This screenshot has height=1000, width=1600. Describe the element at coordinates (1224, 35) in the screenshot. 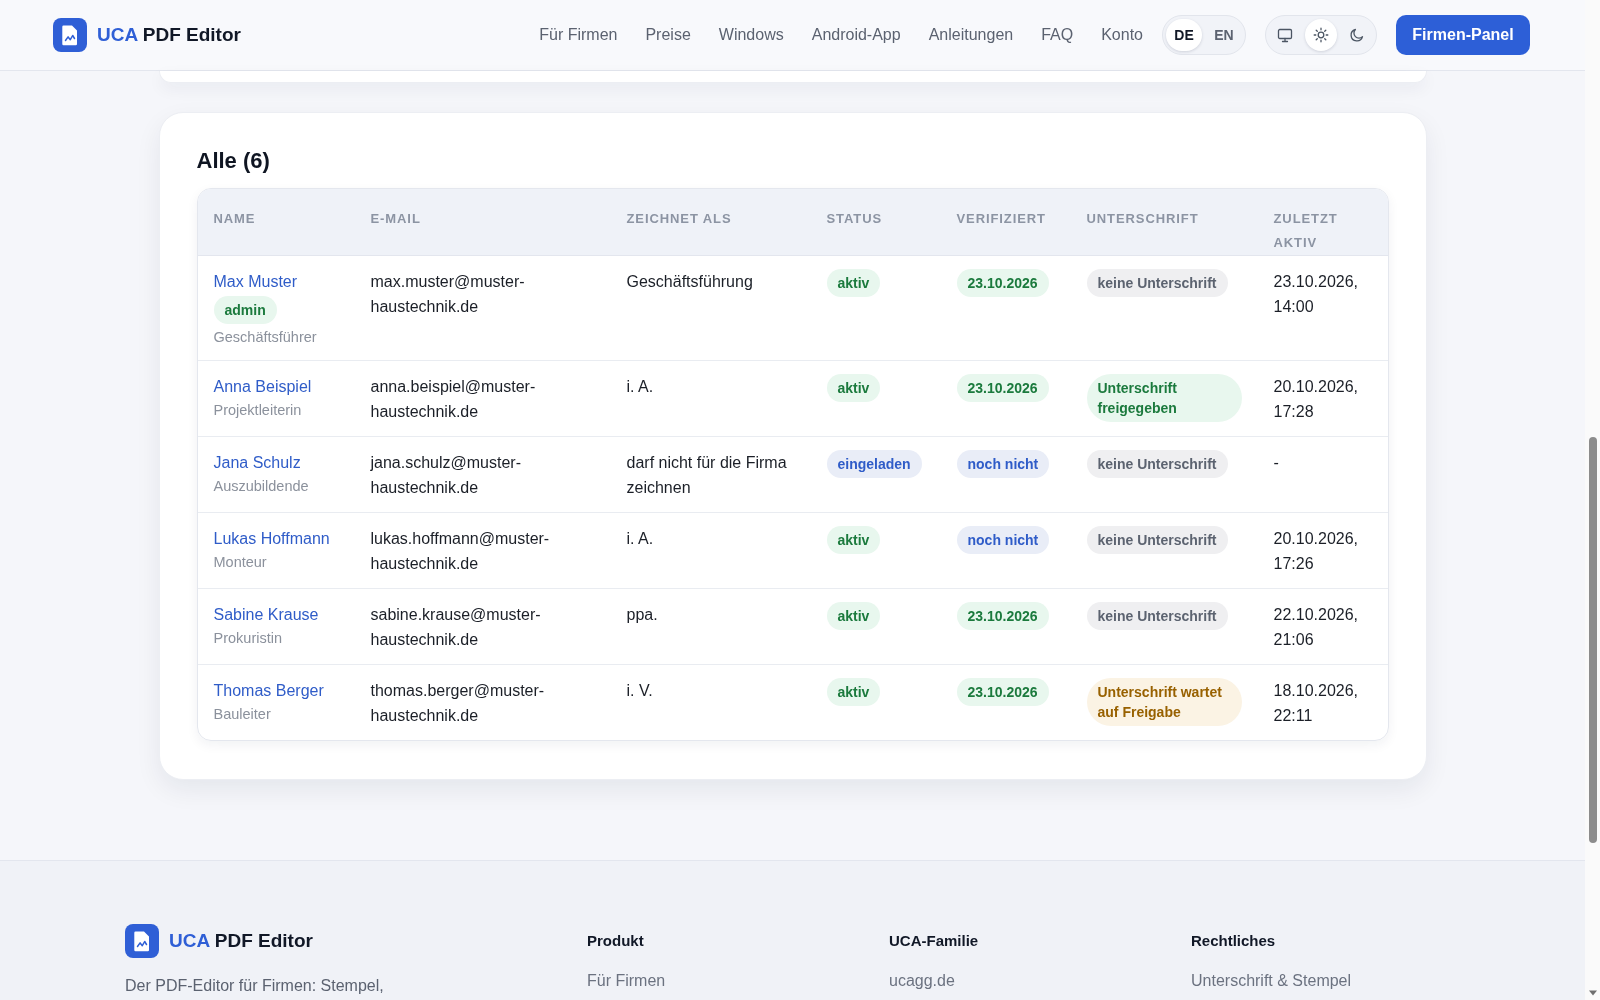

I see `language-tab: EN` at that location.